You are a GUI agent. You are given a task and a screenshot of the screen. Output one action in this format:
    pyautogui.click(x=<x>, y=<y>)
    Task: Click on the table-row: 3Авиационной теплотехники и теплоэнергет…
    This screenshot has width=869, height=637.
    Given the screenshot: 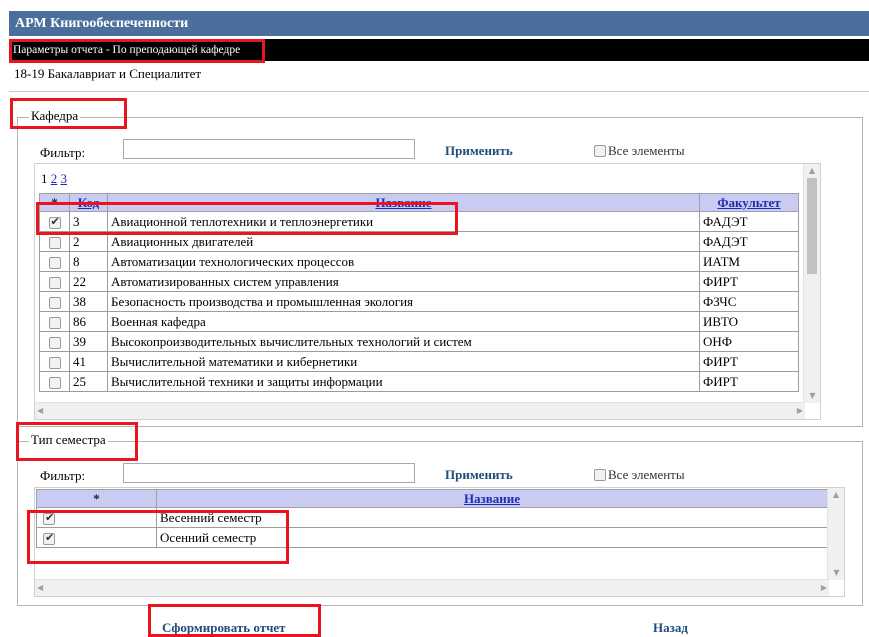 What is the action you would take?
    pyautogui.click(x=419, y=221)
    